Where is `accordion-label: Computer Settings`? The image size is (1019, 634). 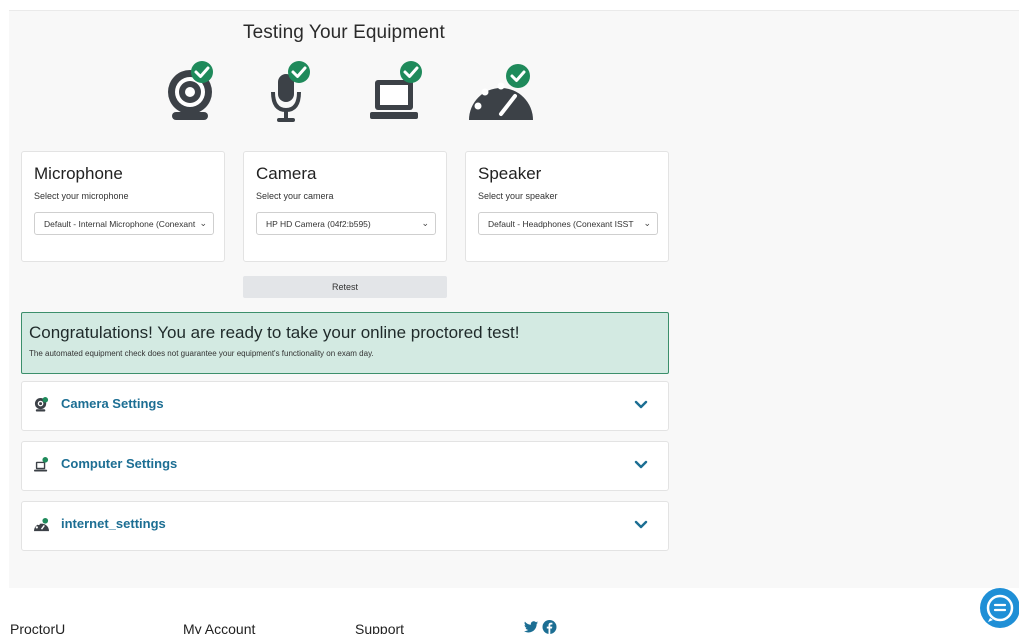
accordion-label: Computer Settings is located at coordinates (119, 463).